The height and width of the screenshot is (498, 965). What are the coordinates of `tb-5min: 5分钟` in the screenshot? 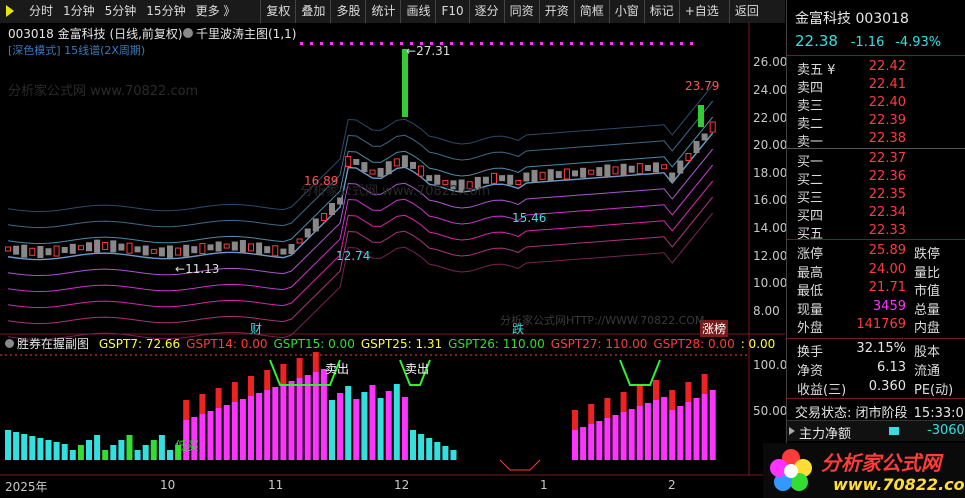 It's located at (121, 11).